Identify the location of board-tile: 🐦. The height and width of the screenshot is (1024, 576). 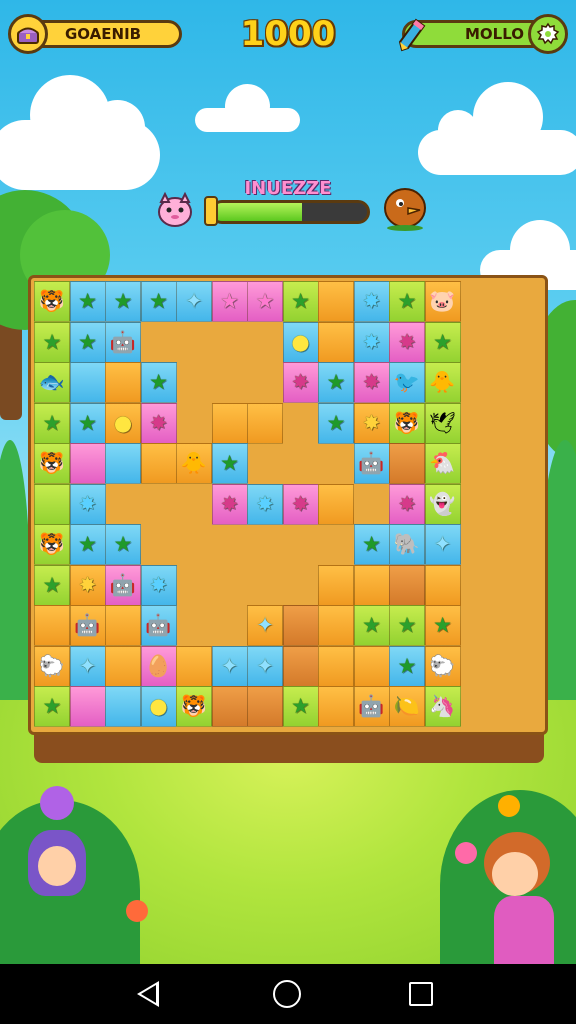
(407, 382).